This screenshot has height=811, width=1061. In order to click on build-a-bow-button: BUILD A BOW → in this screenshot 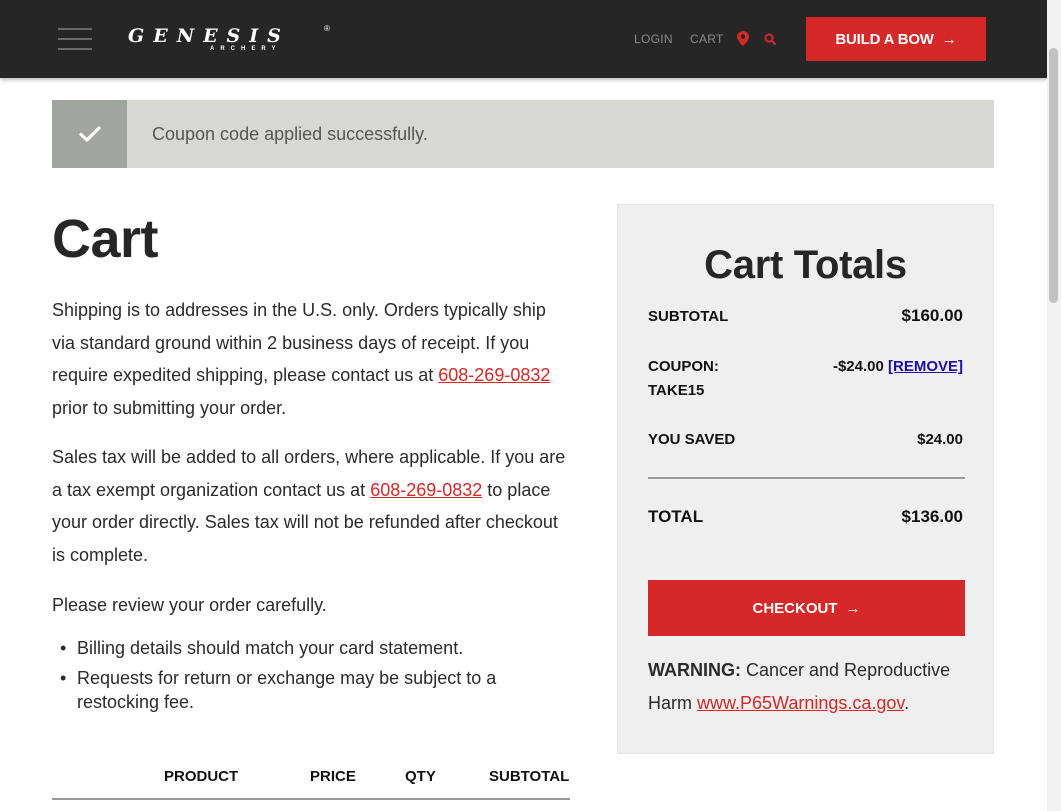, I will do `click(896, 39)`.